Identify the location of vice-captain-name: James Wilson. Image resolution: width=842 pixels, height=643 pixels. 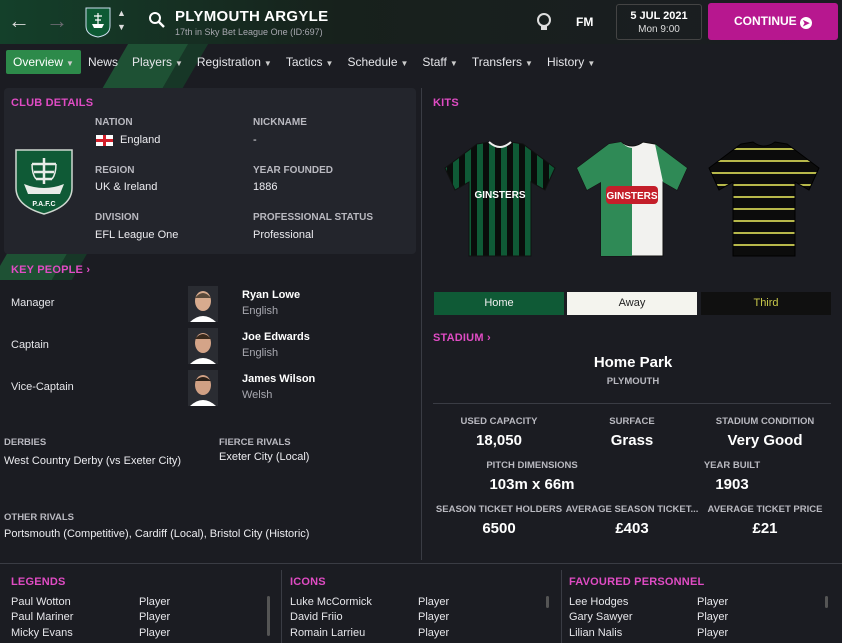
(278, 379).